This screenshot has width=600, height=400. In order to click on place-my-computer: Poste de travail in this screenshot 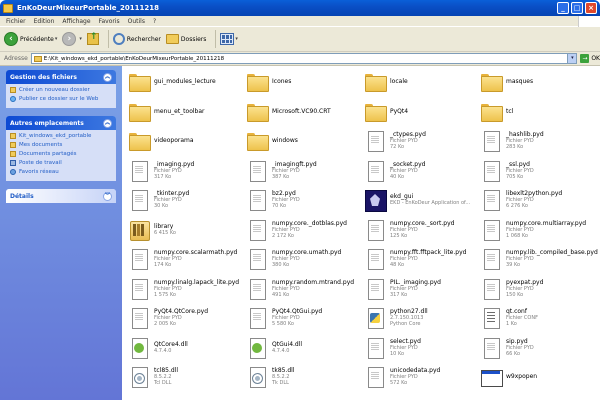, I will do `click(61, 163)`.